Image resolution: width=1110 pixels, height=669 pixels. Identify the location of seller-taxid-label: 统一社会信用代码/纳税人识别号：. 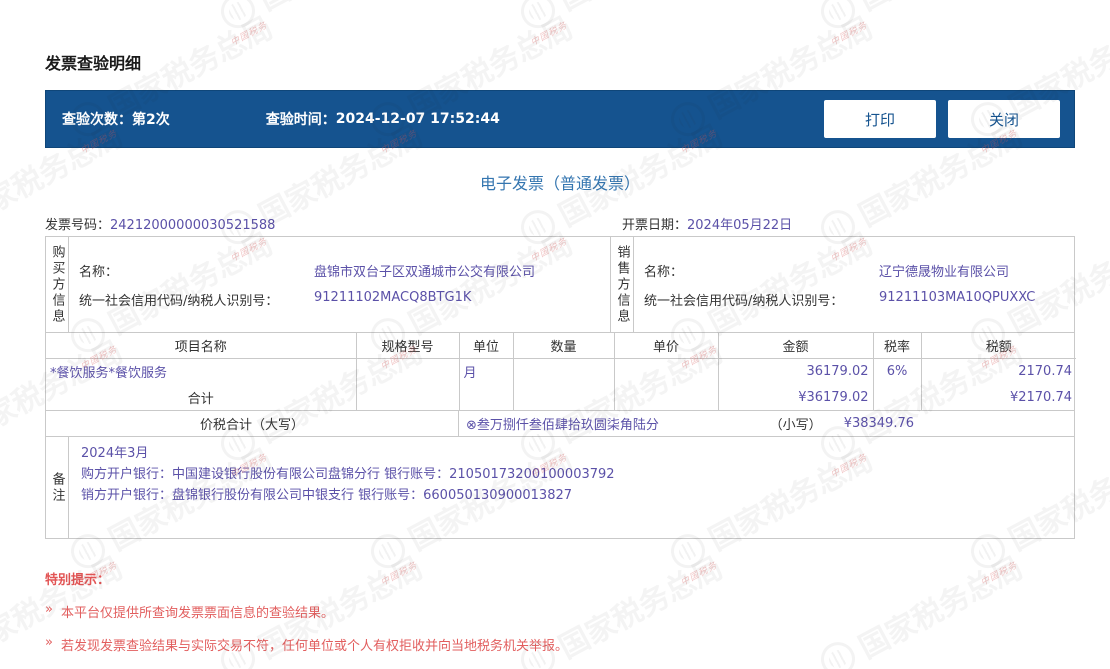
(744, 301).